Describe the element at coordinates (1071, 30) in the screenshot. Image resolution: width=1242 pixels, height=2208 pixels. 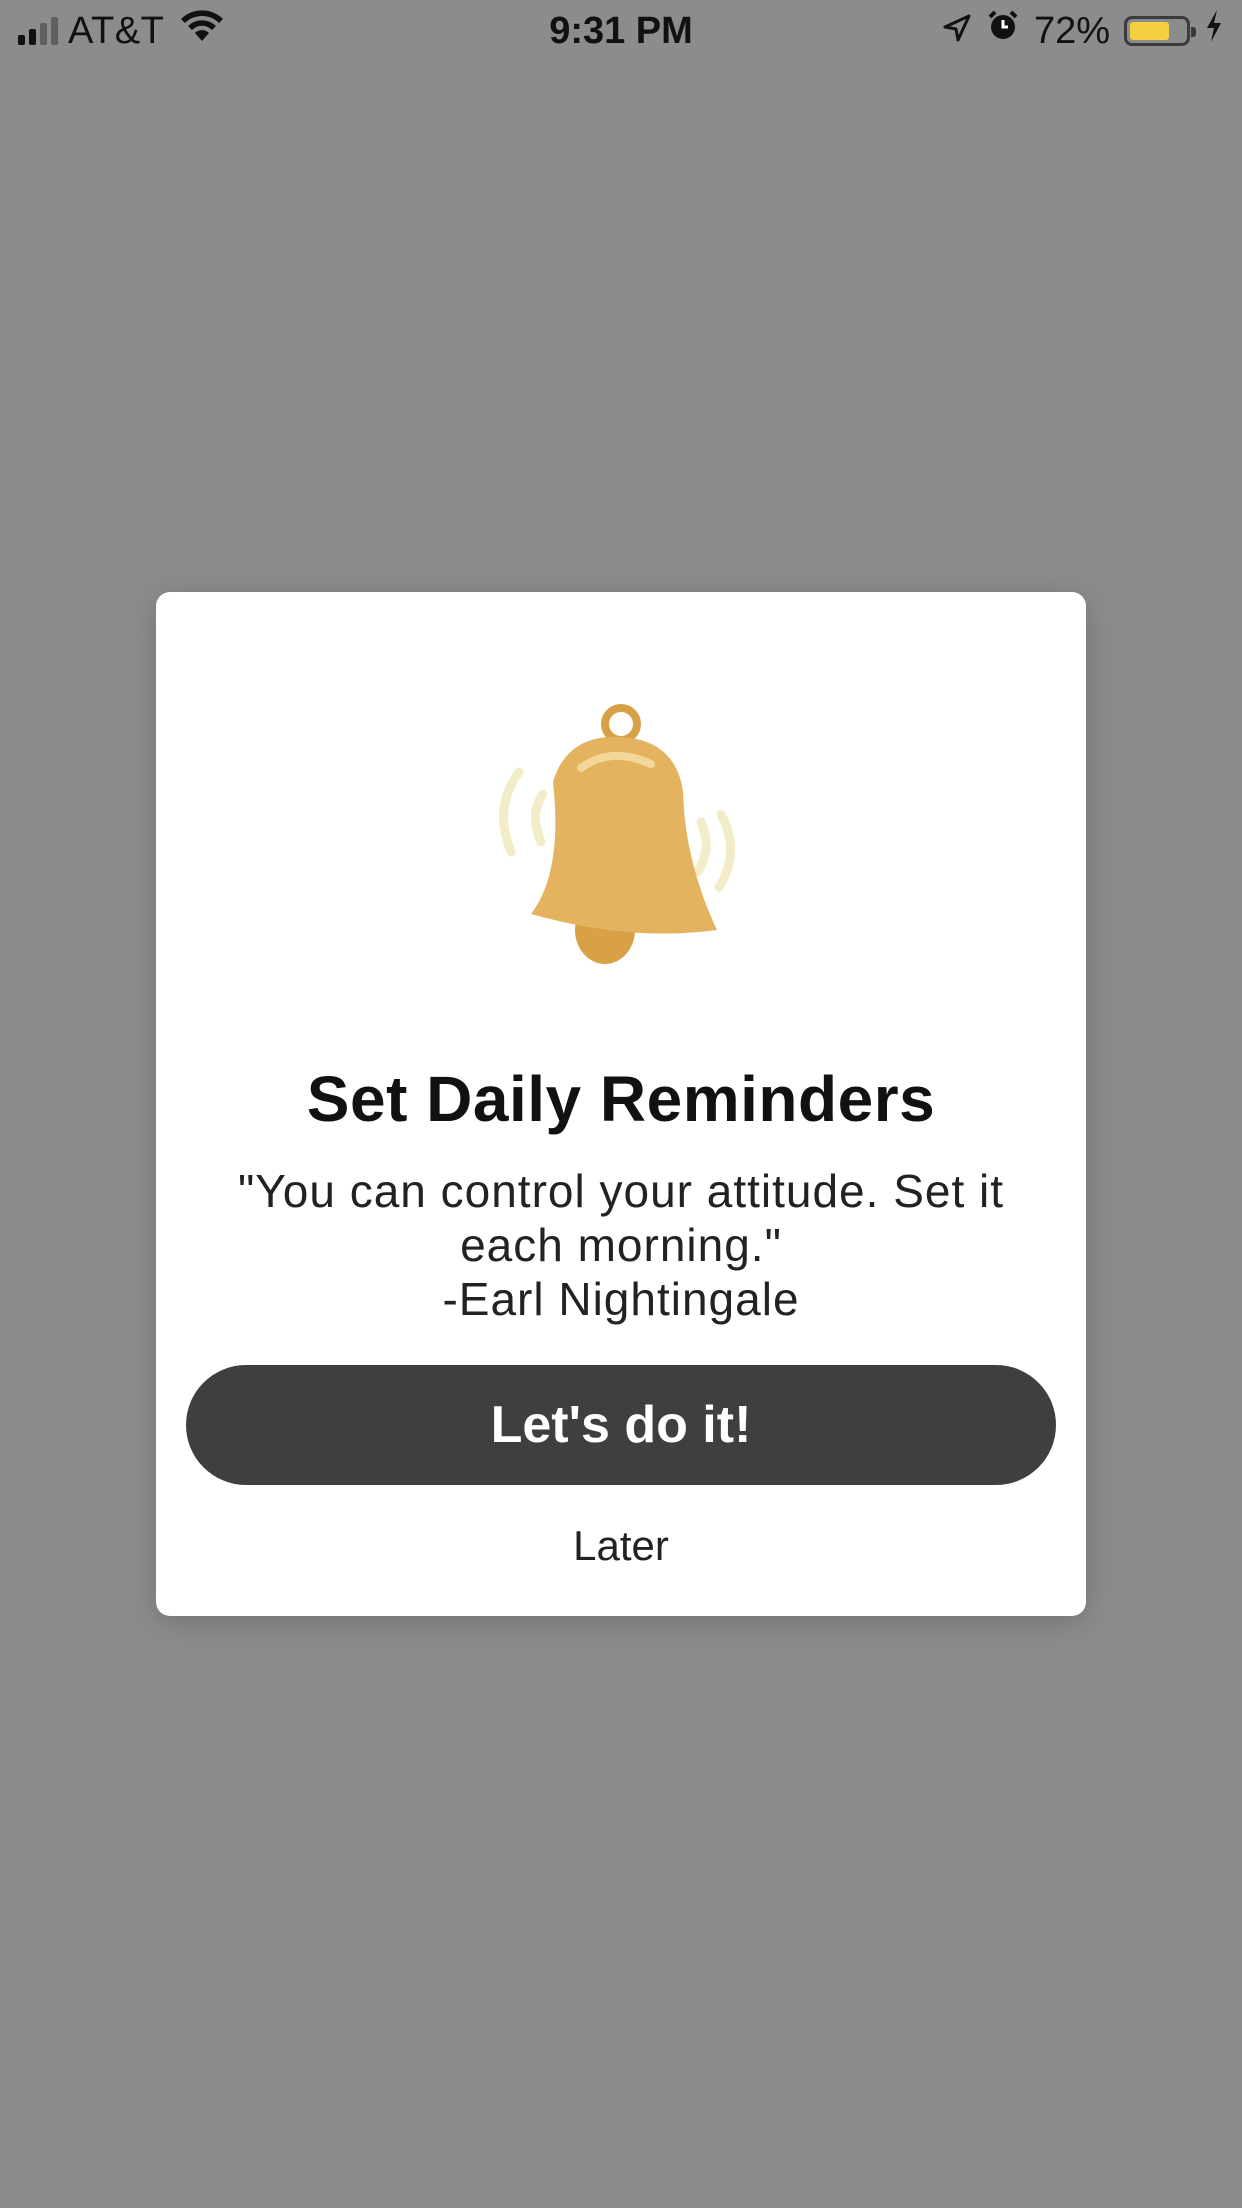
I see `battery-percent: 72%` at that location.